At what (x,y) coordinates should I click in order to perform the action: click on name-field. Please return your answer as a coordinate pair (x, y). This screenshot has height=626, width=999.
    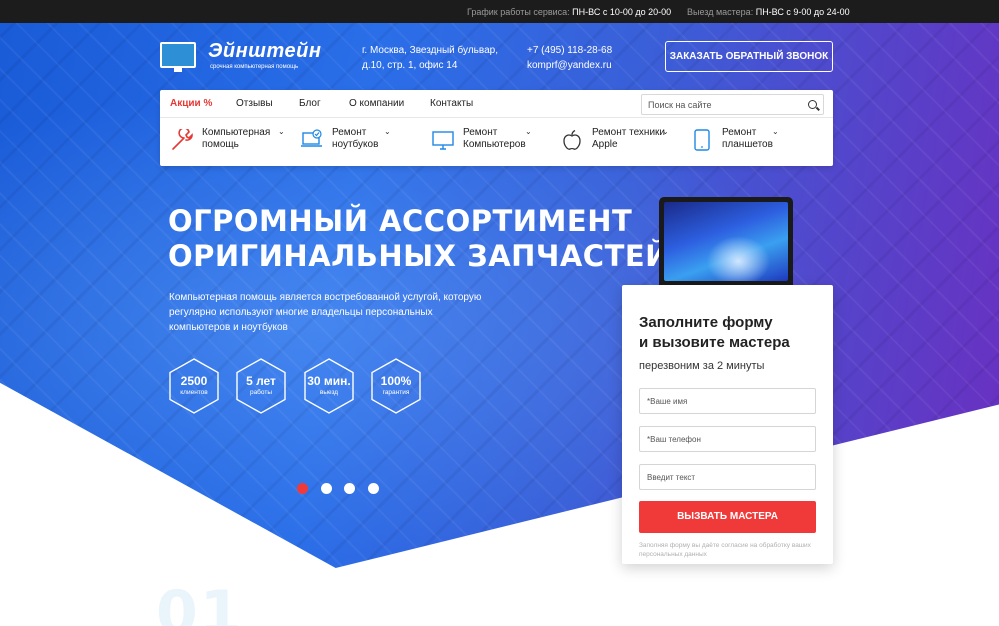
    Looking at the image, I should click on (727, 401).